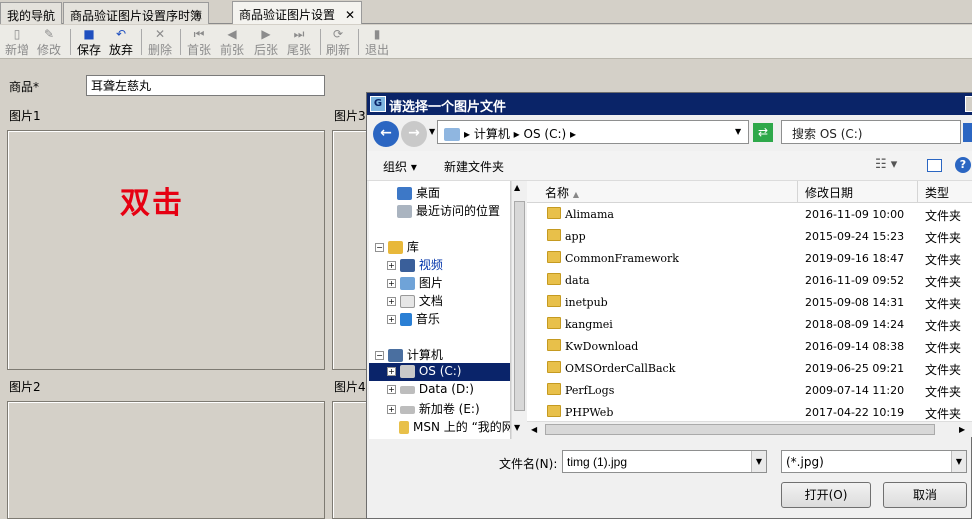 This screenshot has height=519, width=972. I want to click on refresh-icon: ⇄, so click(763, 132).